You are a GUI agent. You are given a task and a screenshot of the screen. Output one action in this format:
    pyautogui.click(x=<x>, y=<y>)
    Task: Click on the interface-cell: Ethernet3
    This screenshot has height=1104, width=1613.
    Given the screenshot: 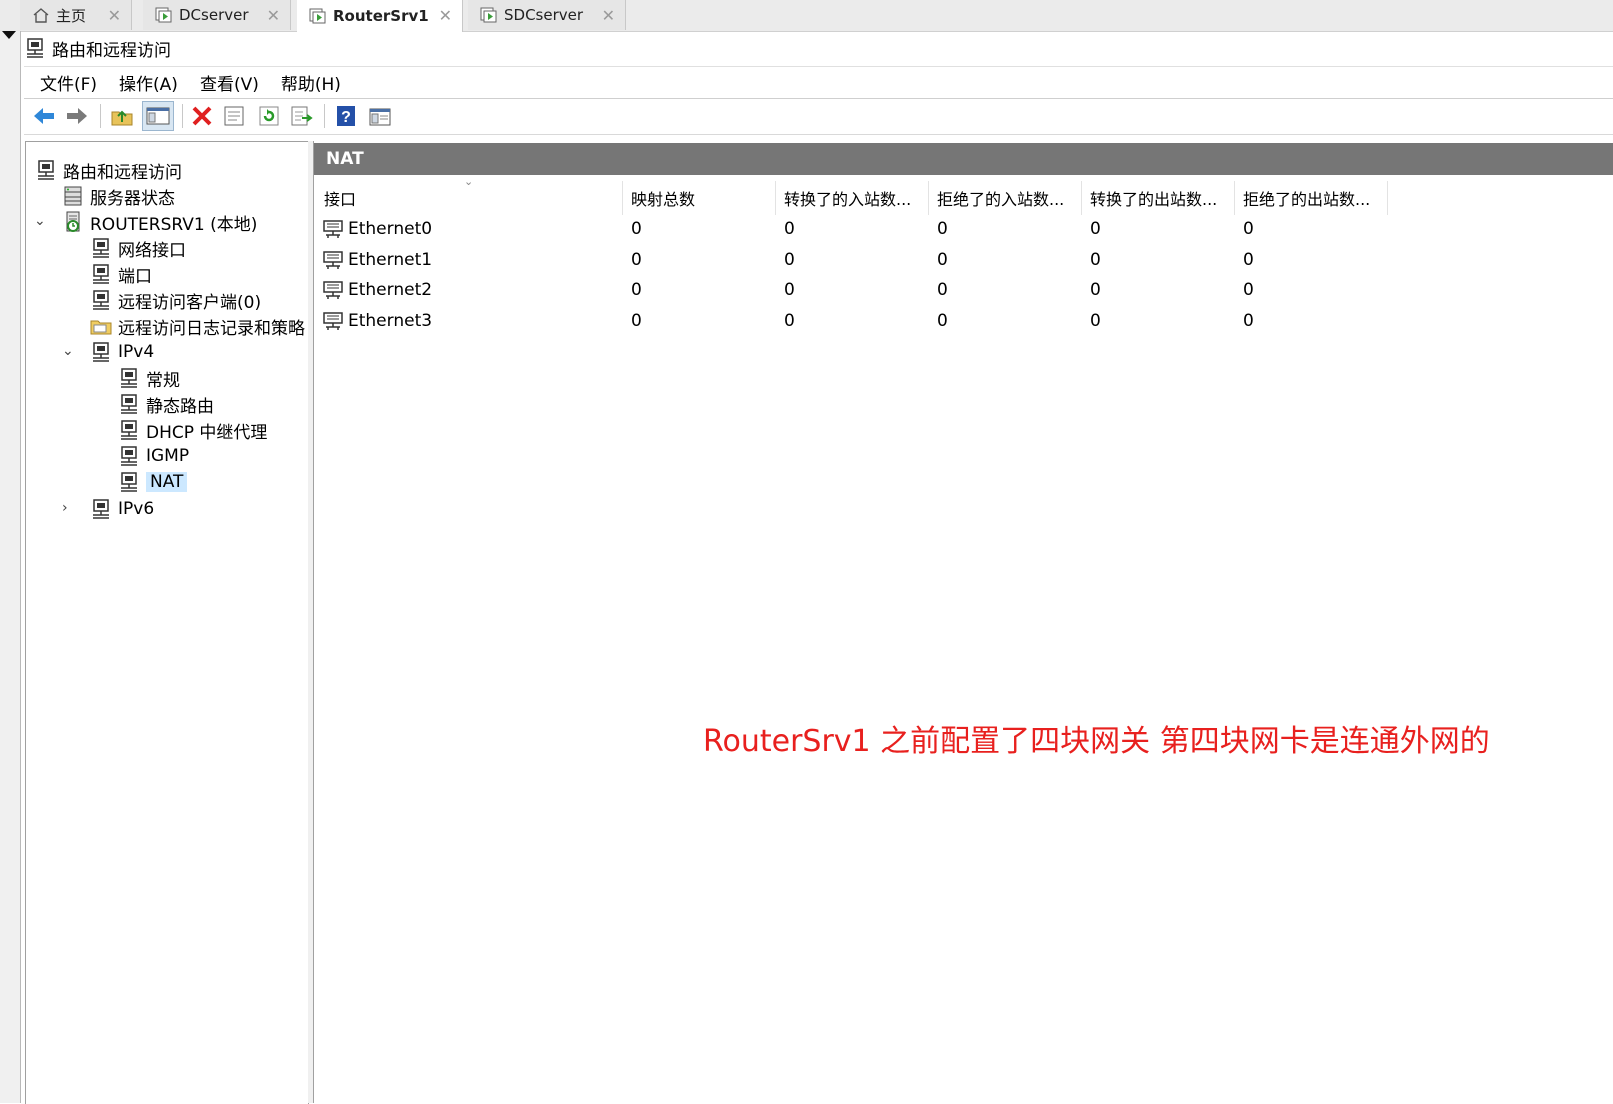 What is the action you would take?
    pyautogui.click(x=377, y=321)
    